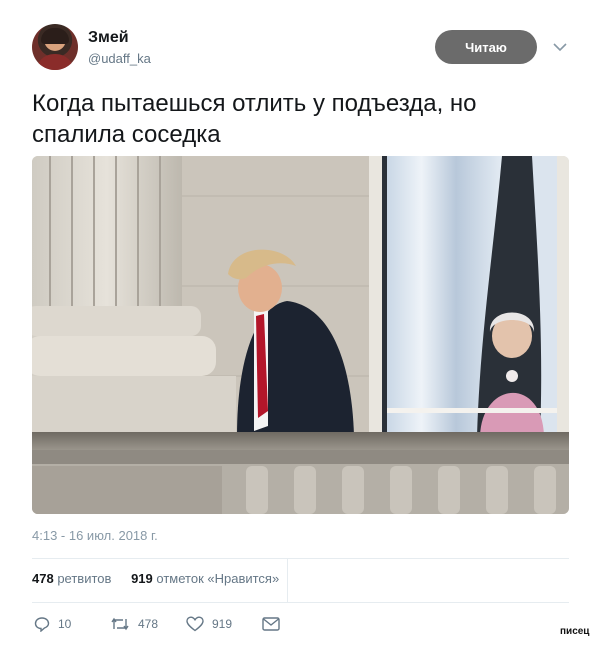 The width and height of the screenshot is (600, 646). I want to click on retweet-button: 478, so click(134, 624).